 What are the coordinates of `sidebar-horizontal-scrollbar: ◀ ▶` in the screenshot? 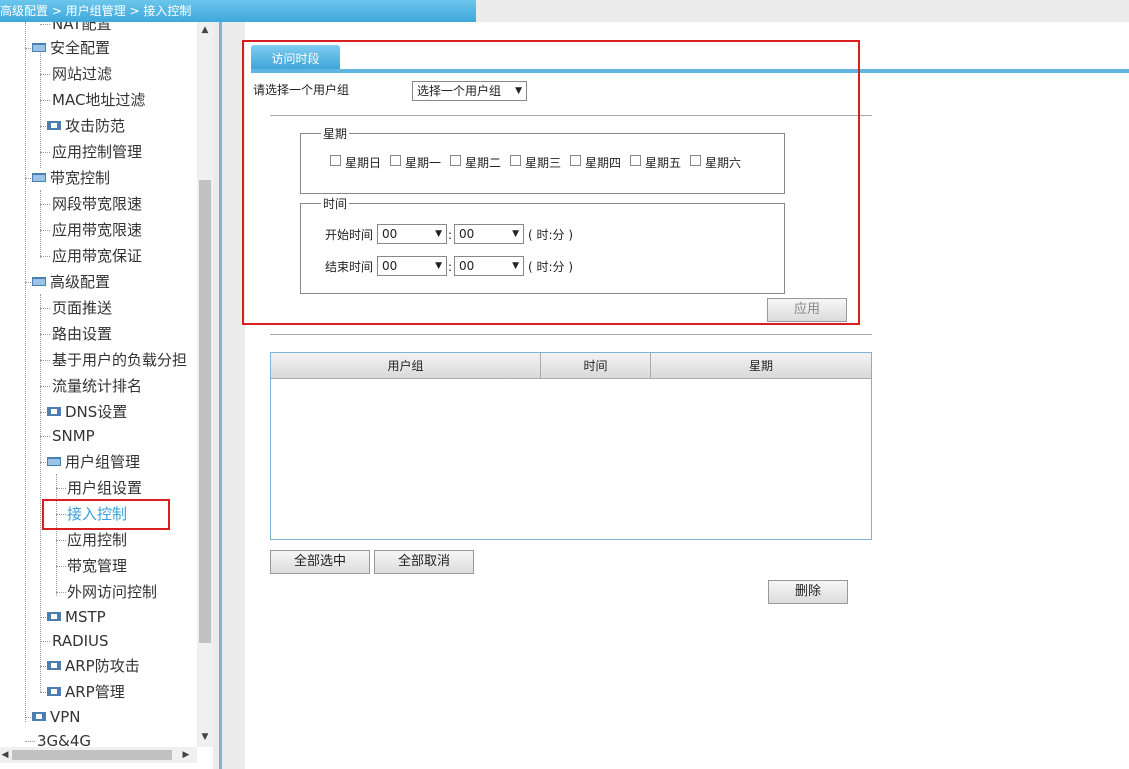 It's located at (98, 755).